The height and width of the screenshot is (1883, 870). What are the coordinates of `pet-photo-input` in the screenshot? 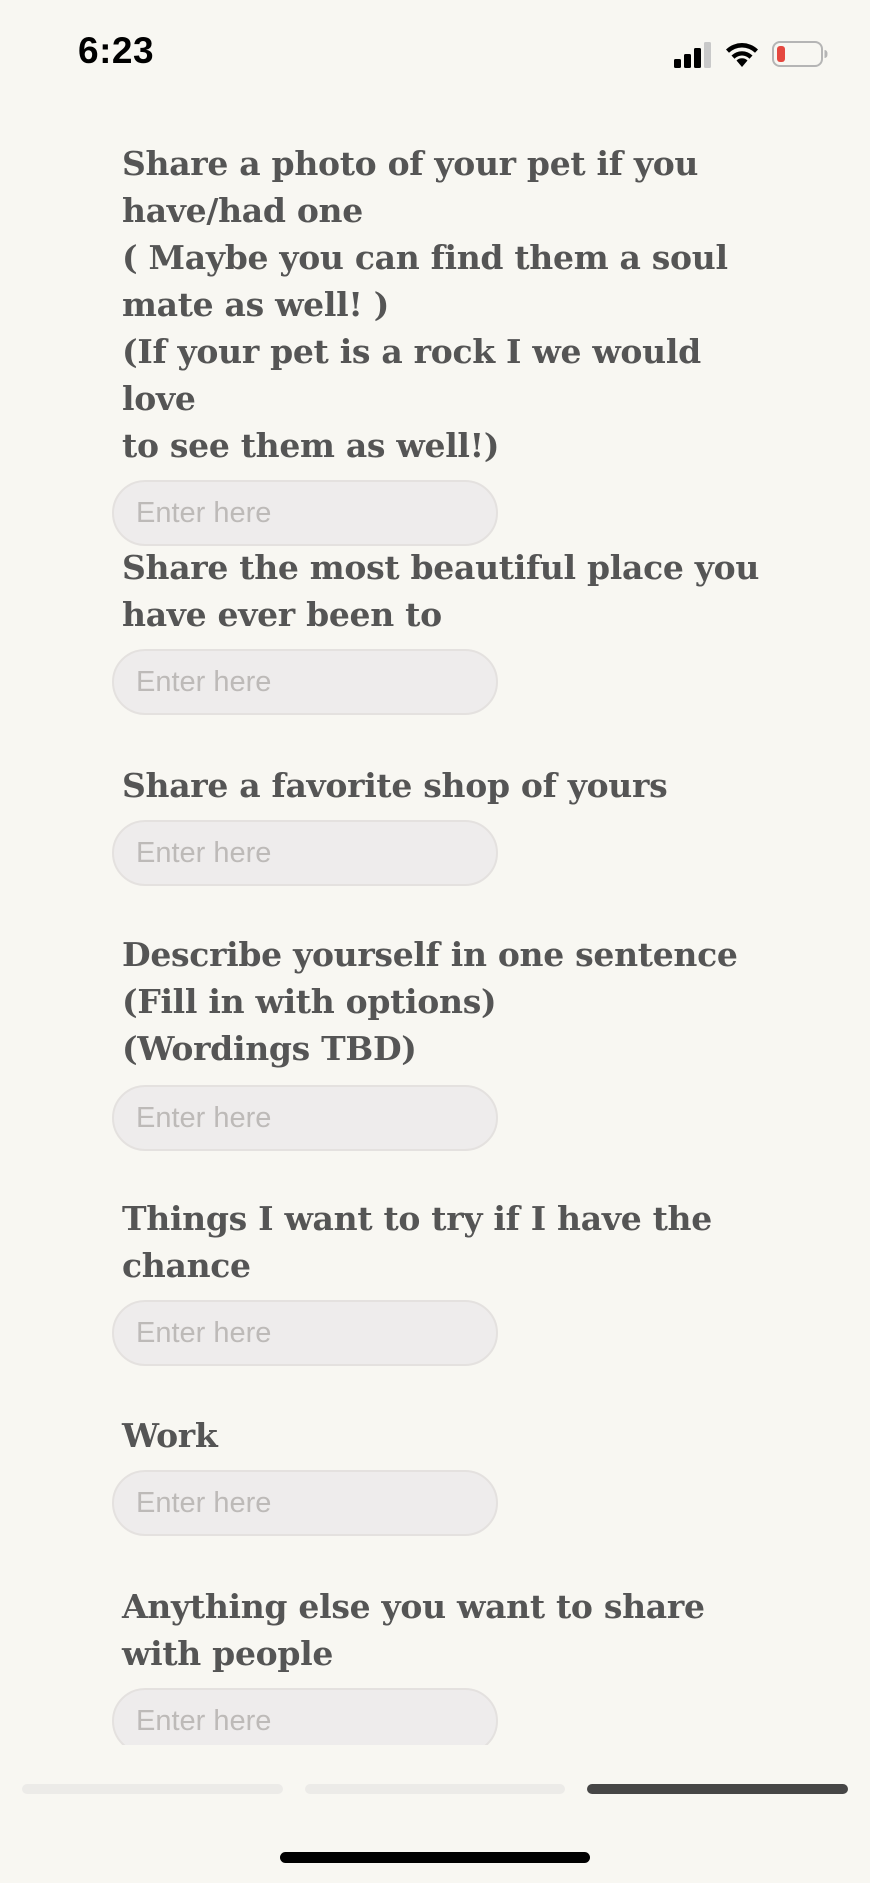 It's located at (305, 513).